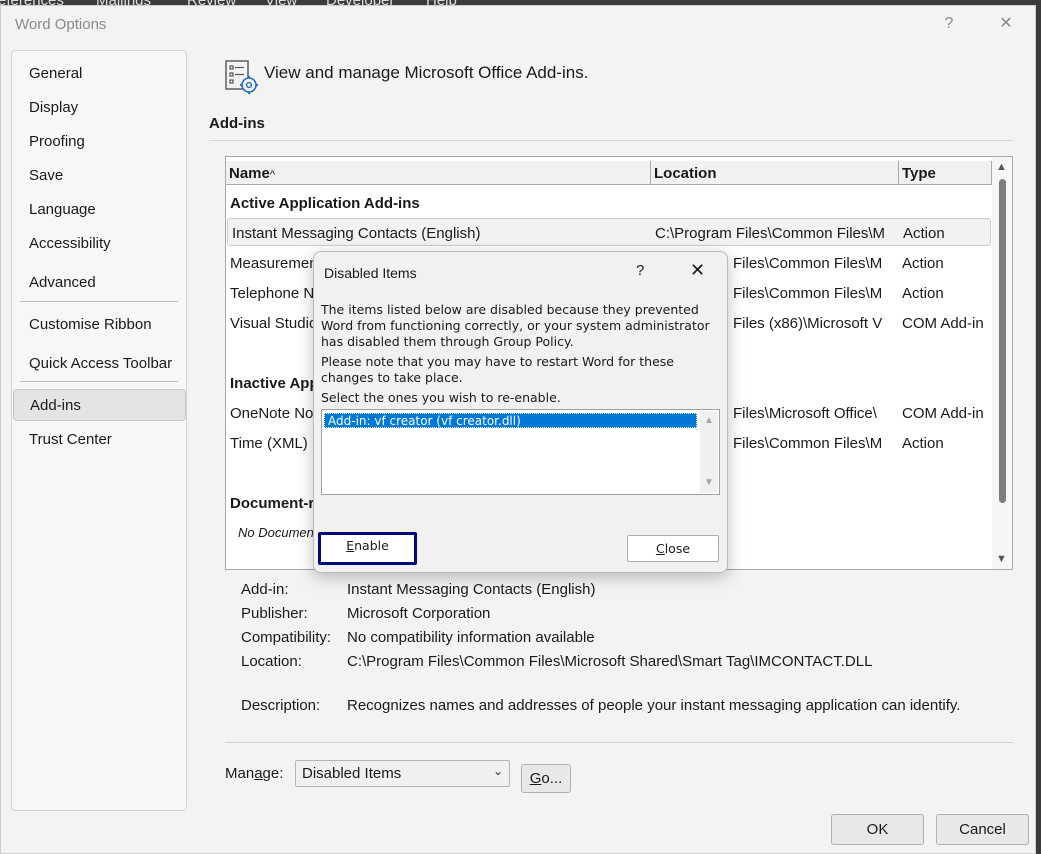 This screenshot has width=1041, height=854. What do you see at coordinates (61, 24) in the screenshot?
I see `window-title: Word Options` at bounding box center [61, 24].